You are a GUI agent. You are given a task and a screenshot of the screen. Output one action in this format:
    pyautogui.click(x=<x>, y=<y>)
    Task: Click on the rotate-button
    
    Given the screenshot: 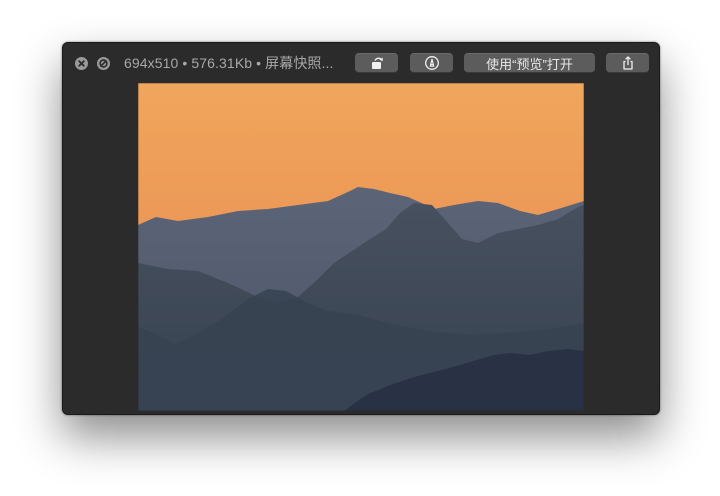 What is the action you would take?
    pyautogui.click(x=376, y=63)
    